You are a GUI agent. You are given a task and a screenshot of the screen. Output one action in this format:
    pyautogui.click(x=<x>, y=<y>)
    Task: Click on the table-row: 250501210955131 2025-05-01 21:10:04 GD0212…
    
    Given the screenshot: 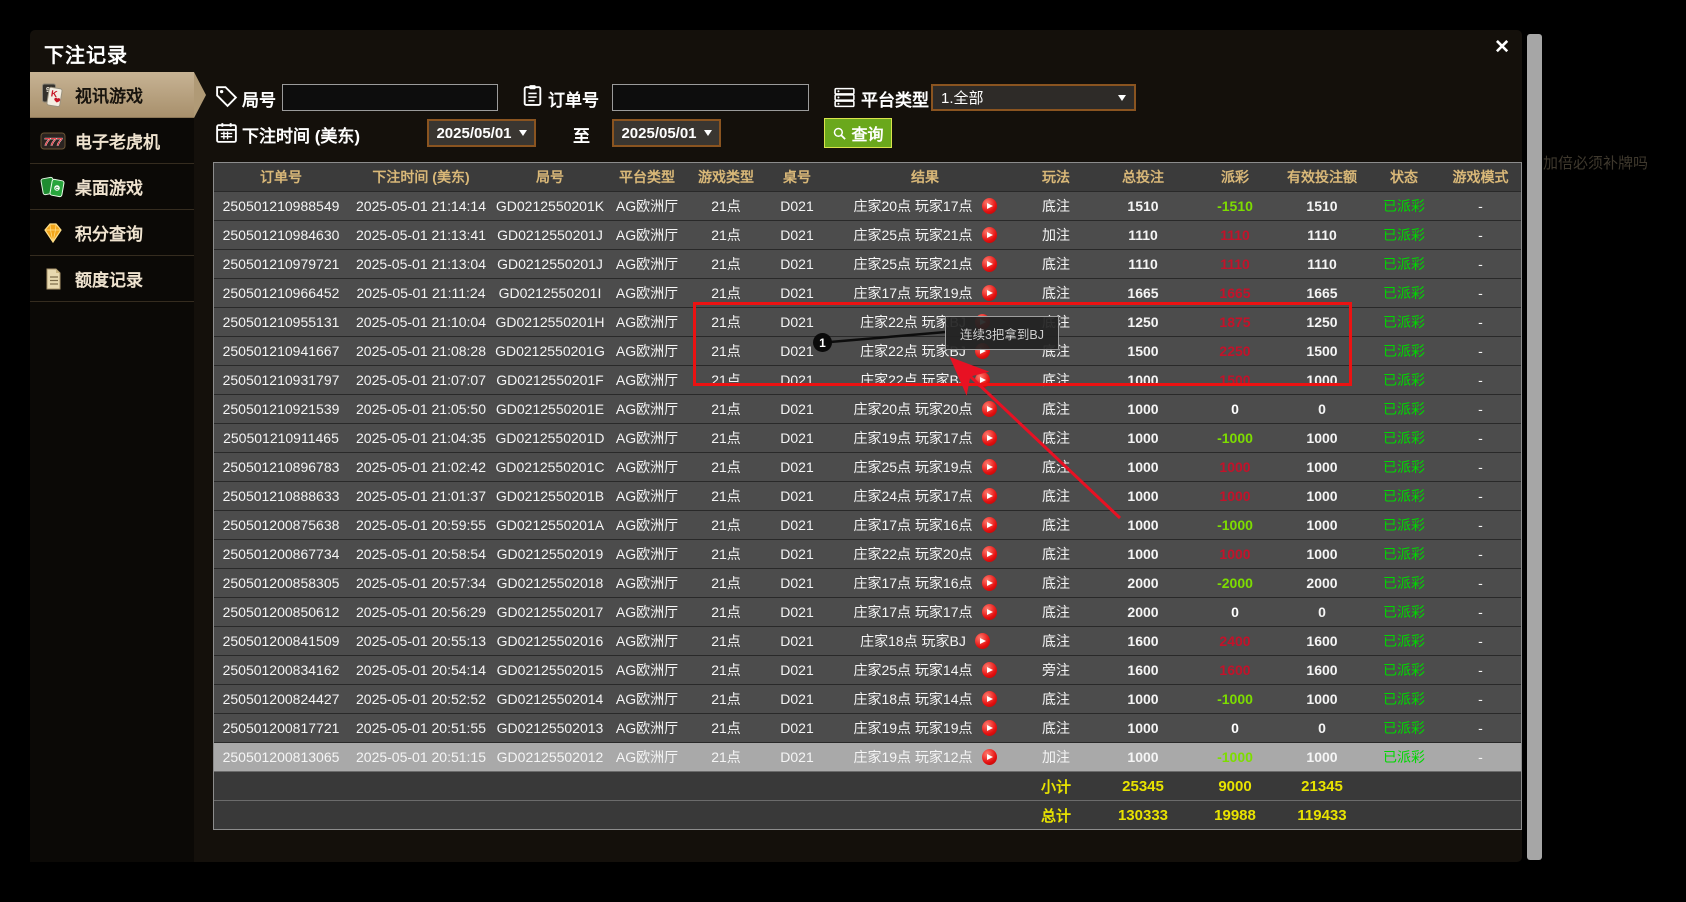 What is the action you would take?
    pyautogui.click(x=867, y=321)
    